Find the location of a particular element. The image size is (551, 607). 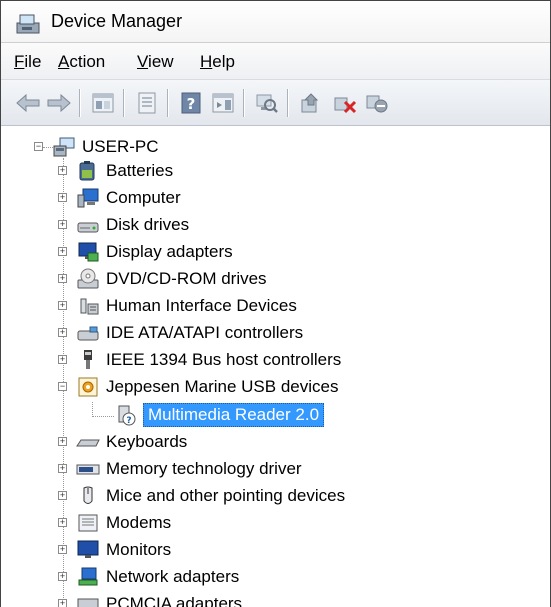

disk-drive-icon is located at coordinates (88, 227).